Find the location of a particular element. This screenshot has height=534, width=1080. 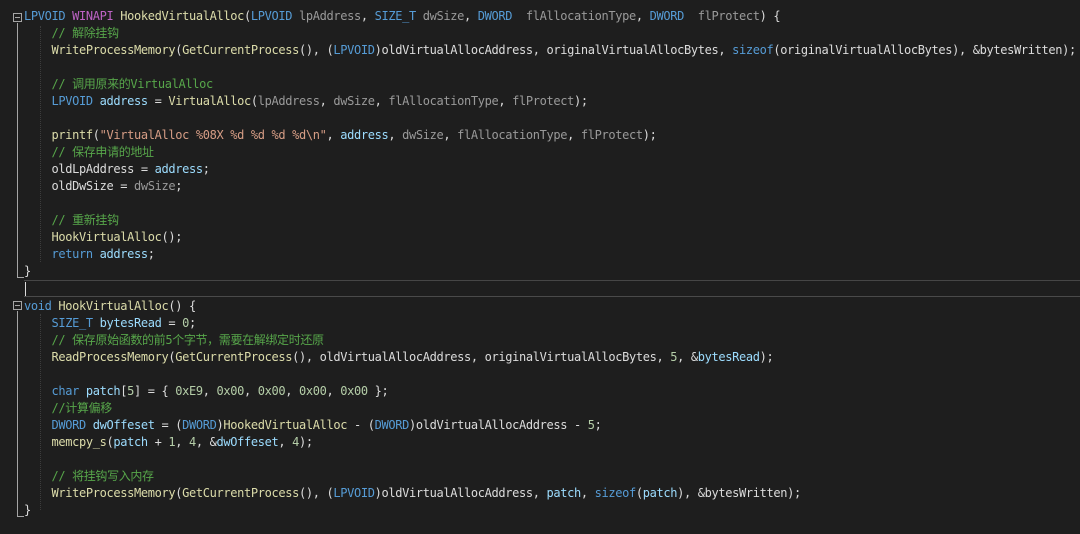

code-line: return address; is located at coordinates (89, 254).